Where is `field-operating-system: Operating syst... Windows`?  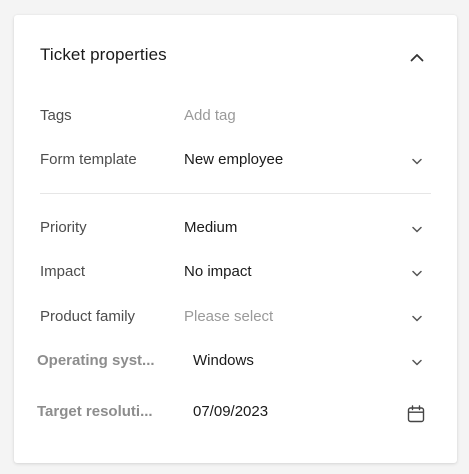 field-operating-system: Operating syst... Windows is located at coordinates (235, 361).